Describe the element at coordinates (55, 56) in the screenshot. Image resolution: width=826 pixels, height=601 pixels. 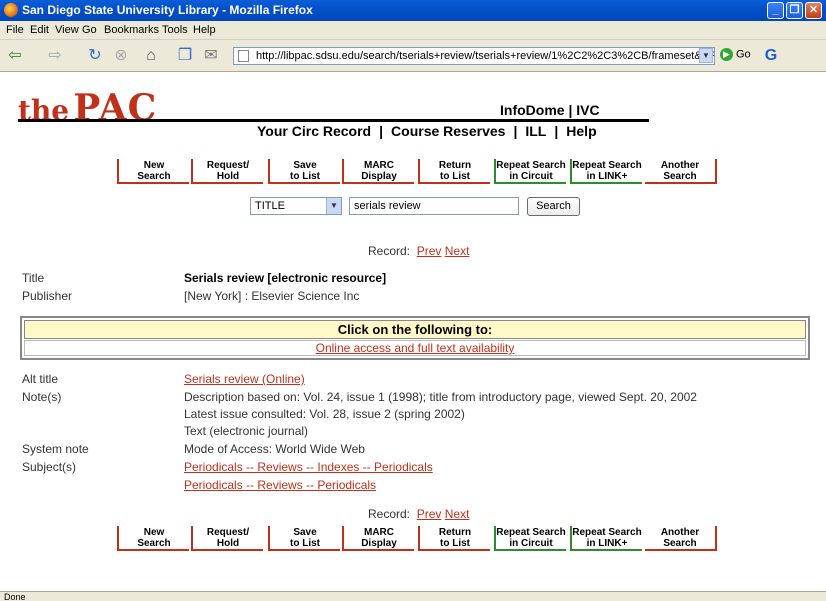
I see `forward-icon: ⇨` at that location.